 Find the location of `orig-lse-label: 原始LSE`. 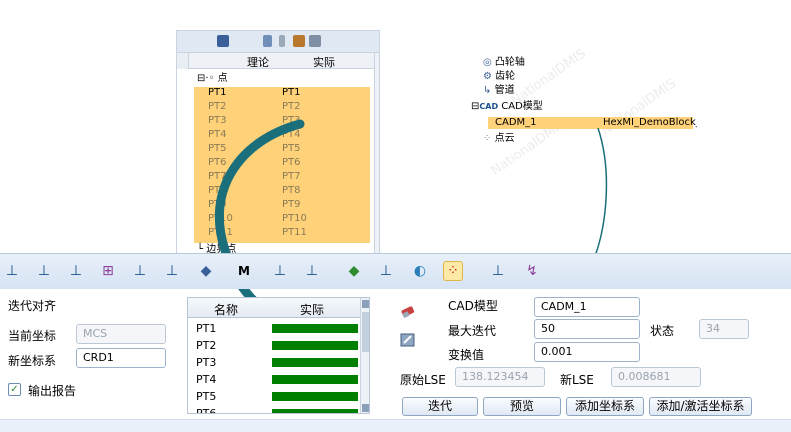

orig-lse-label: 原始LSE is located at coordinates (423, 380).